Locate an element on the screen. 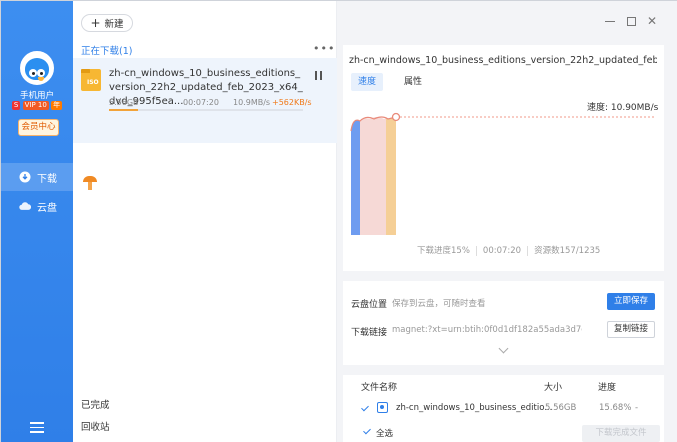  download-item-elapsed: 00:07:20 is located at coordinates (201, 102).